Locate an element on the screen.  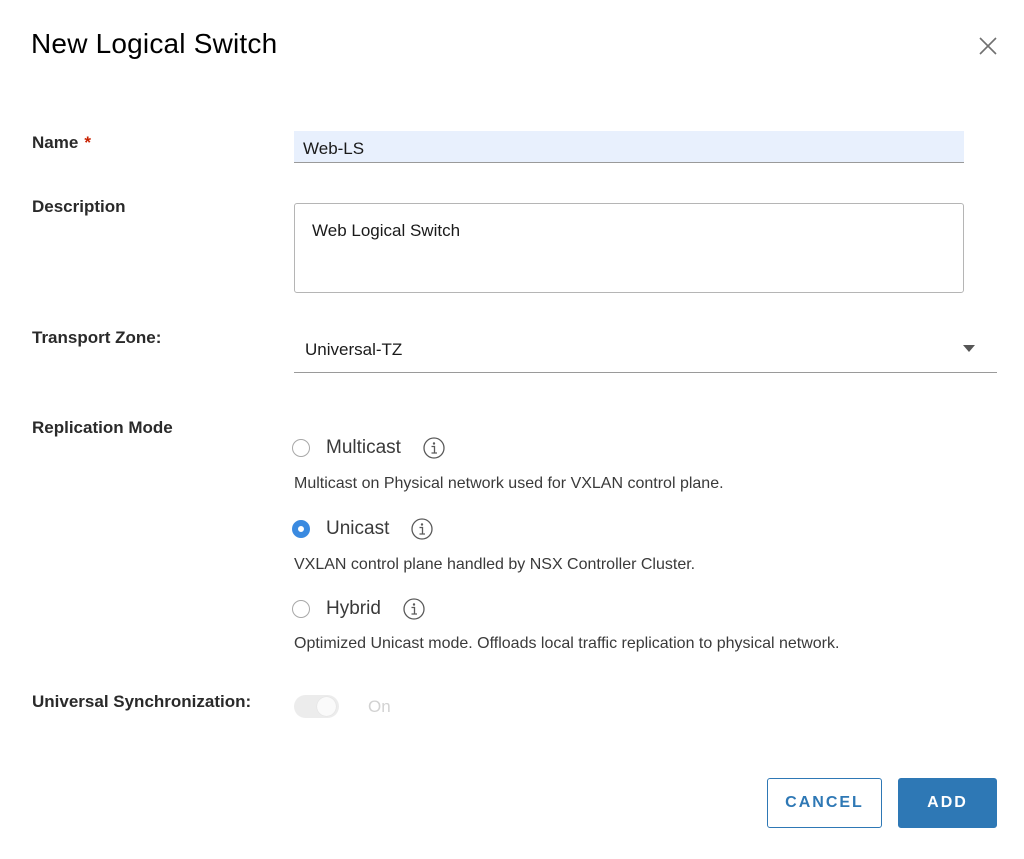
radio-label: Multicast is located at coordinates (363, 447).